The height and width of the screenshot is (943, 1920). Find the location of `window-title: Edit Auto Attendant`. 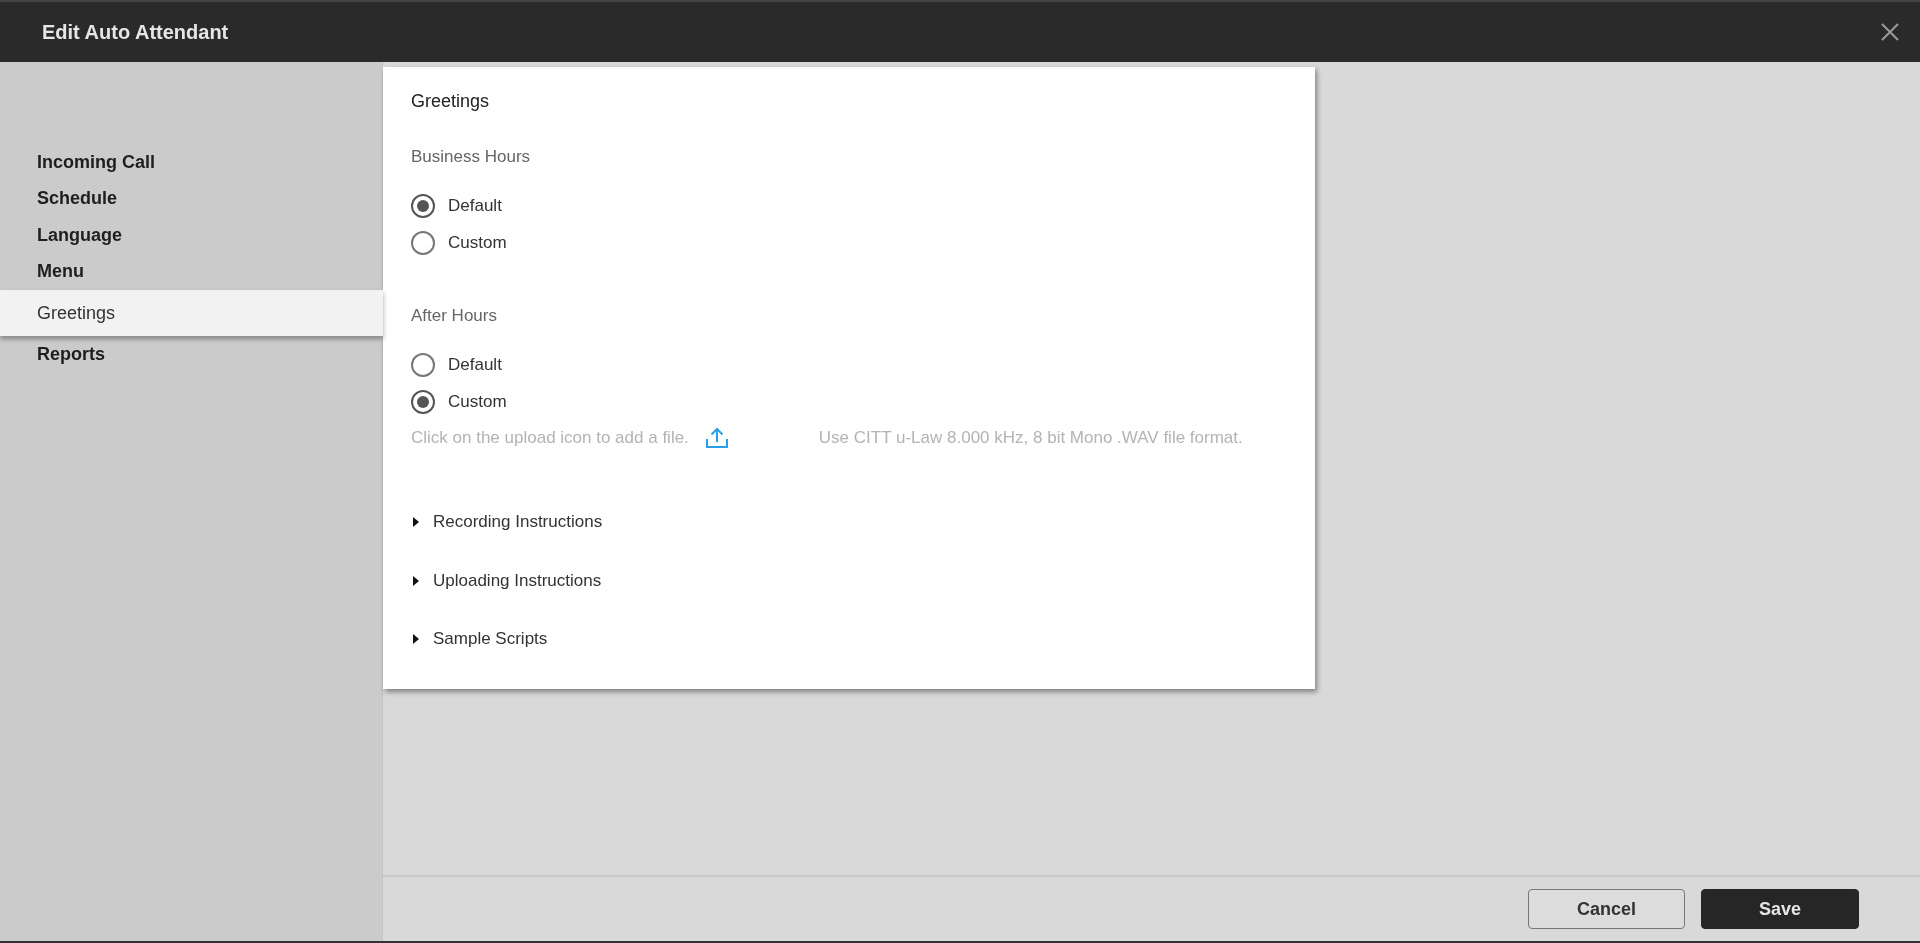

window-title: Edit Auto Attendant is located at coordinates (135, 32).